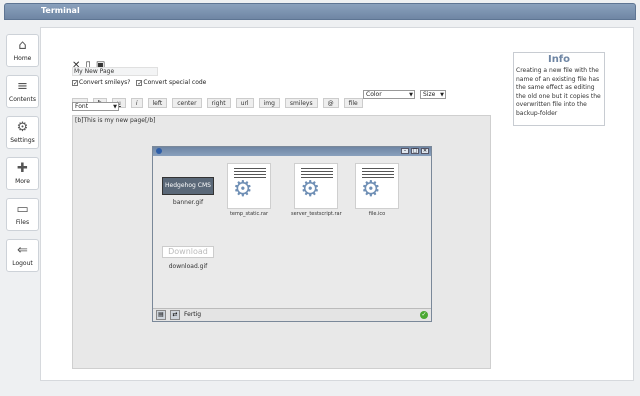 Image resolution: width=640 pixels, height=396 pixels. I want to click on format-button-file: file, so click(353, 103).